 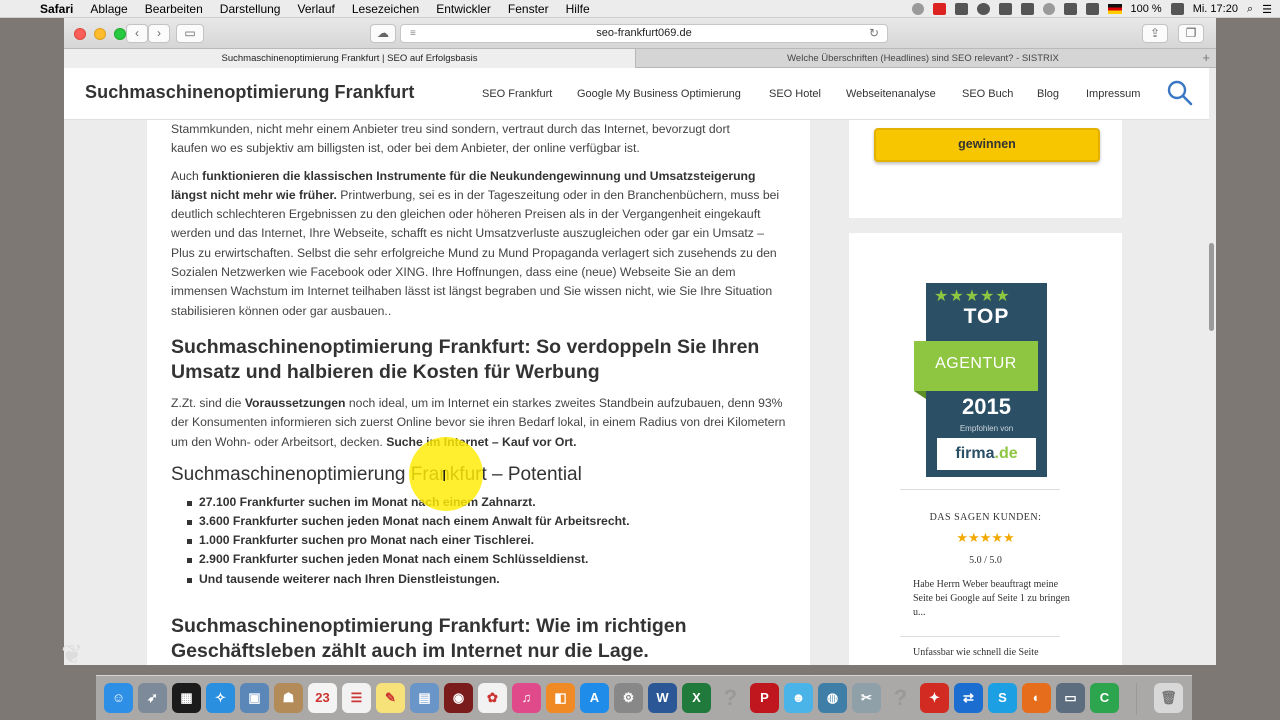 I want to click on calendar-icon: 23, so click(x=322, y=698).